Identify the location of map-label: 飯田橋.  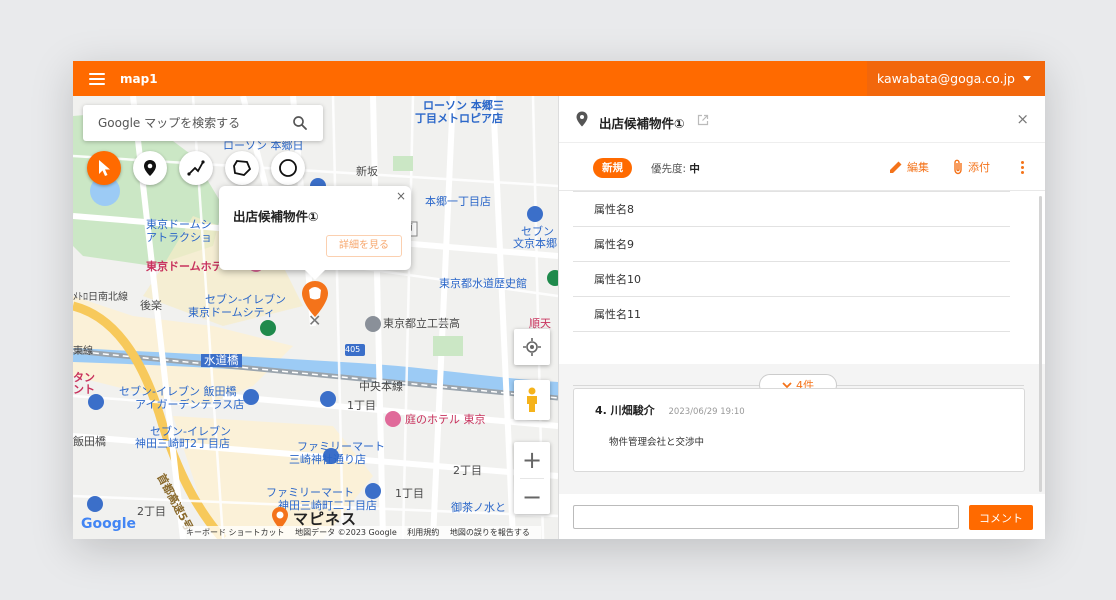
(89, 441).